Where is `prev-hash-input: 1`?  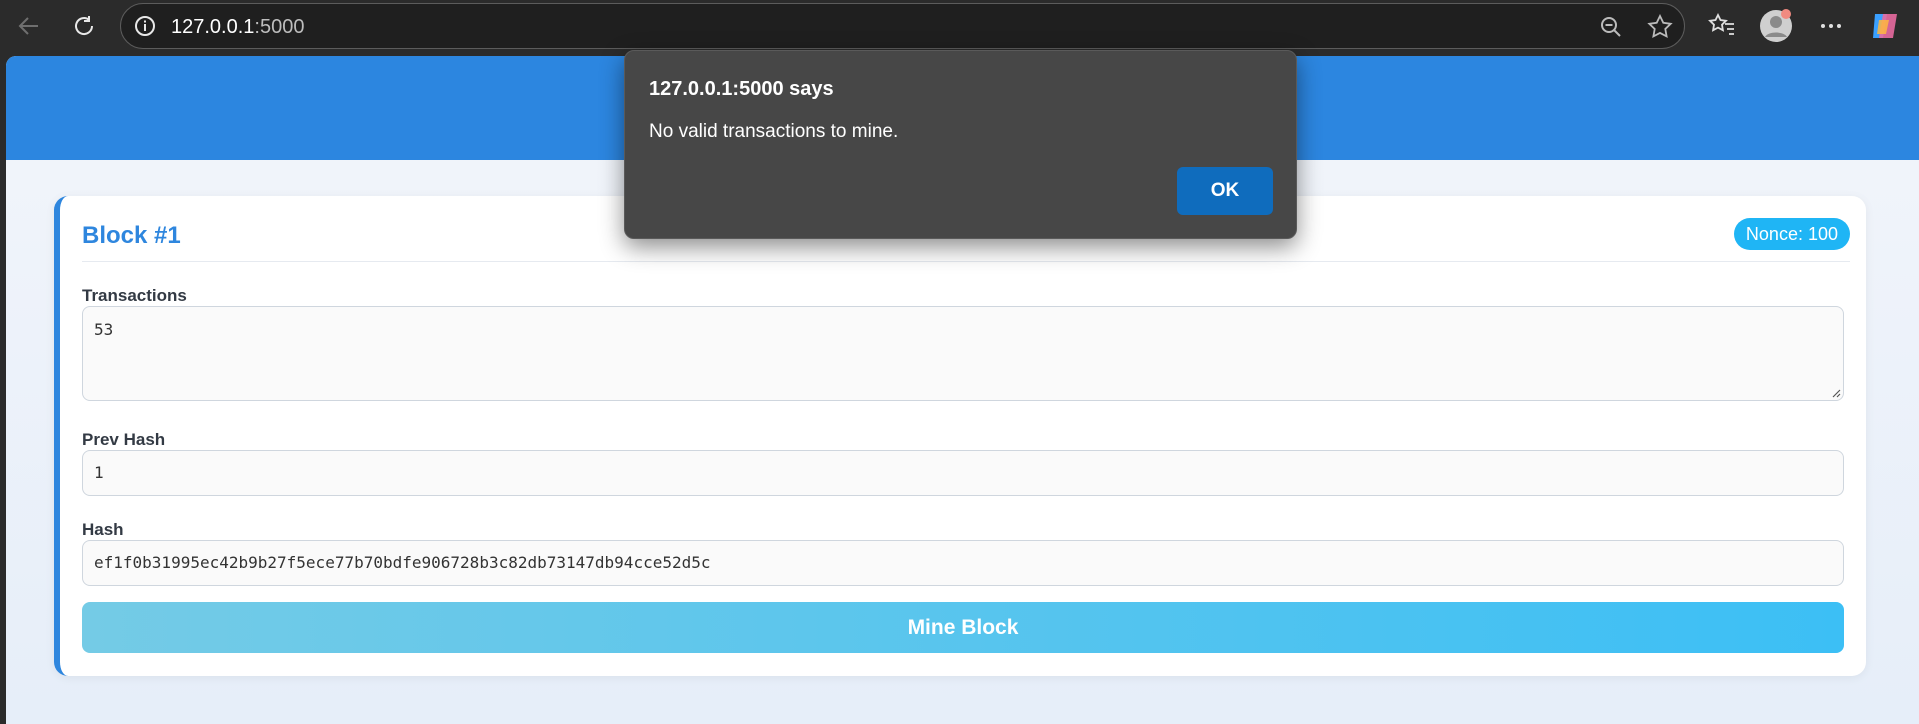 prev-hash-input: 1 is located at coordinates (963, 473).